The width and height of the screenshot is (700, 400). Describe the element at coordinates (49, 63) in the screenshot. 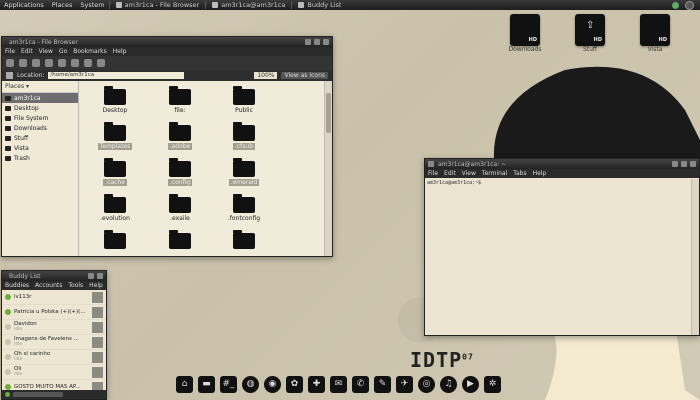

I see `stop-icon` at that location.